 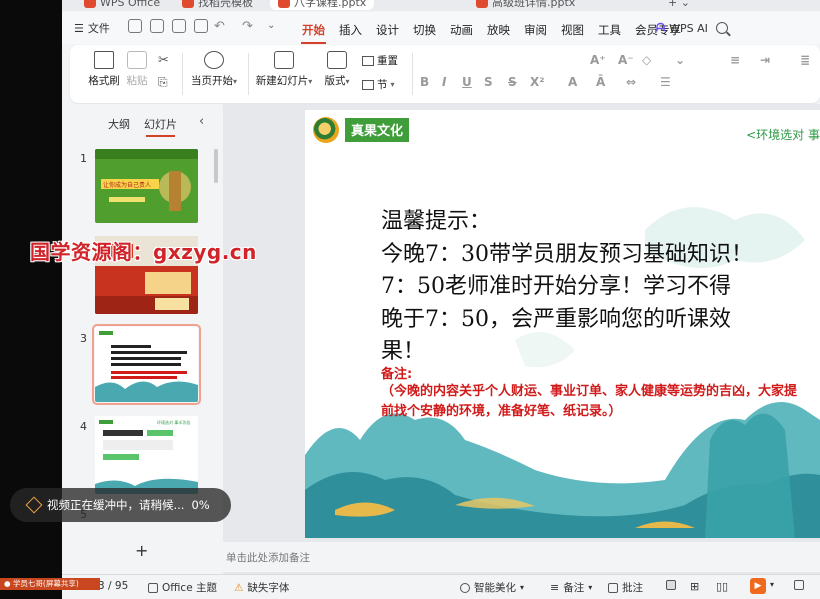 What do you see at coordinates (225, 4) in the screenshot?
I see `tab-label: 找稻壳模板` at bounding box center [225, 4].